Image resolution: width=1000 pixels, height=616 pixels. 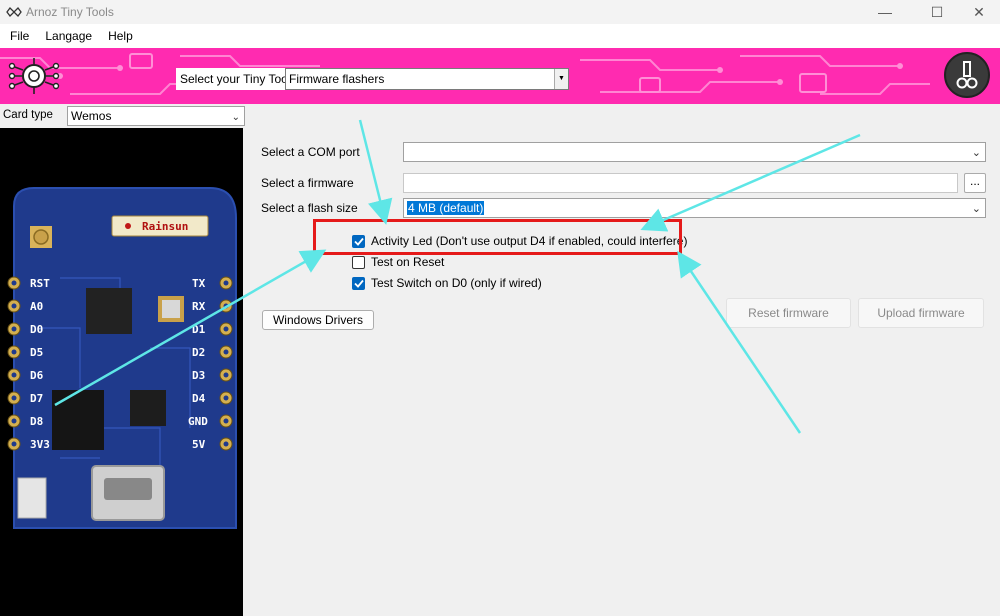 I want to click on pin-label-left: A0, so click(x=36, y=306).